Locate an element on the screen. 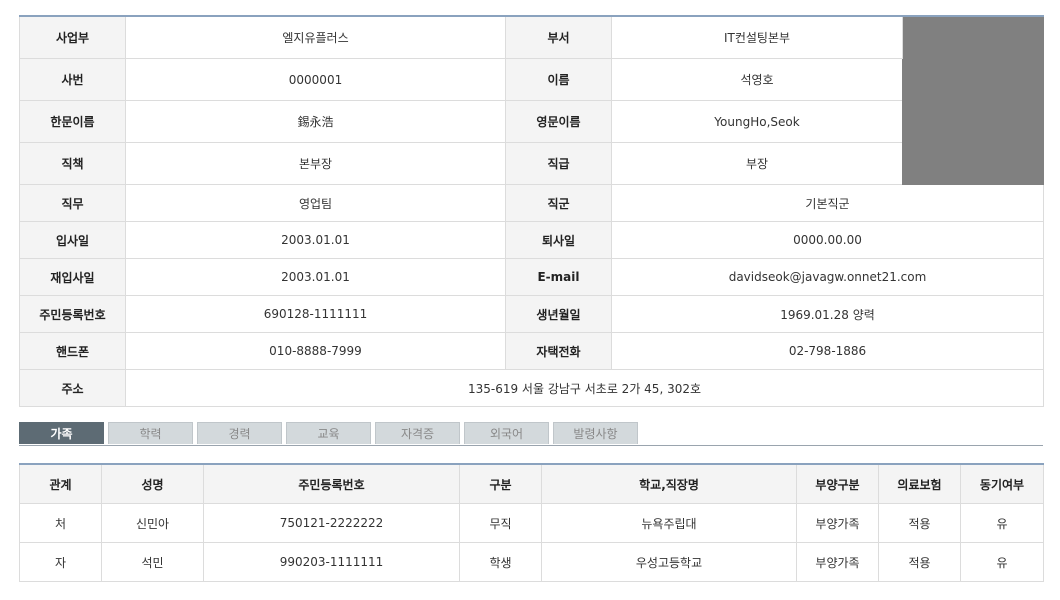 Image resolution: width=1060 pixels, height=600 pixels. table-row: 처 신민아 750121-2222222 무직 뉴욕주립대 부양가족 적용 유 is located at coordinates (531, 523).